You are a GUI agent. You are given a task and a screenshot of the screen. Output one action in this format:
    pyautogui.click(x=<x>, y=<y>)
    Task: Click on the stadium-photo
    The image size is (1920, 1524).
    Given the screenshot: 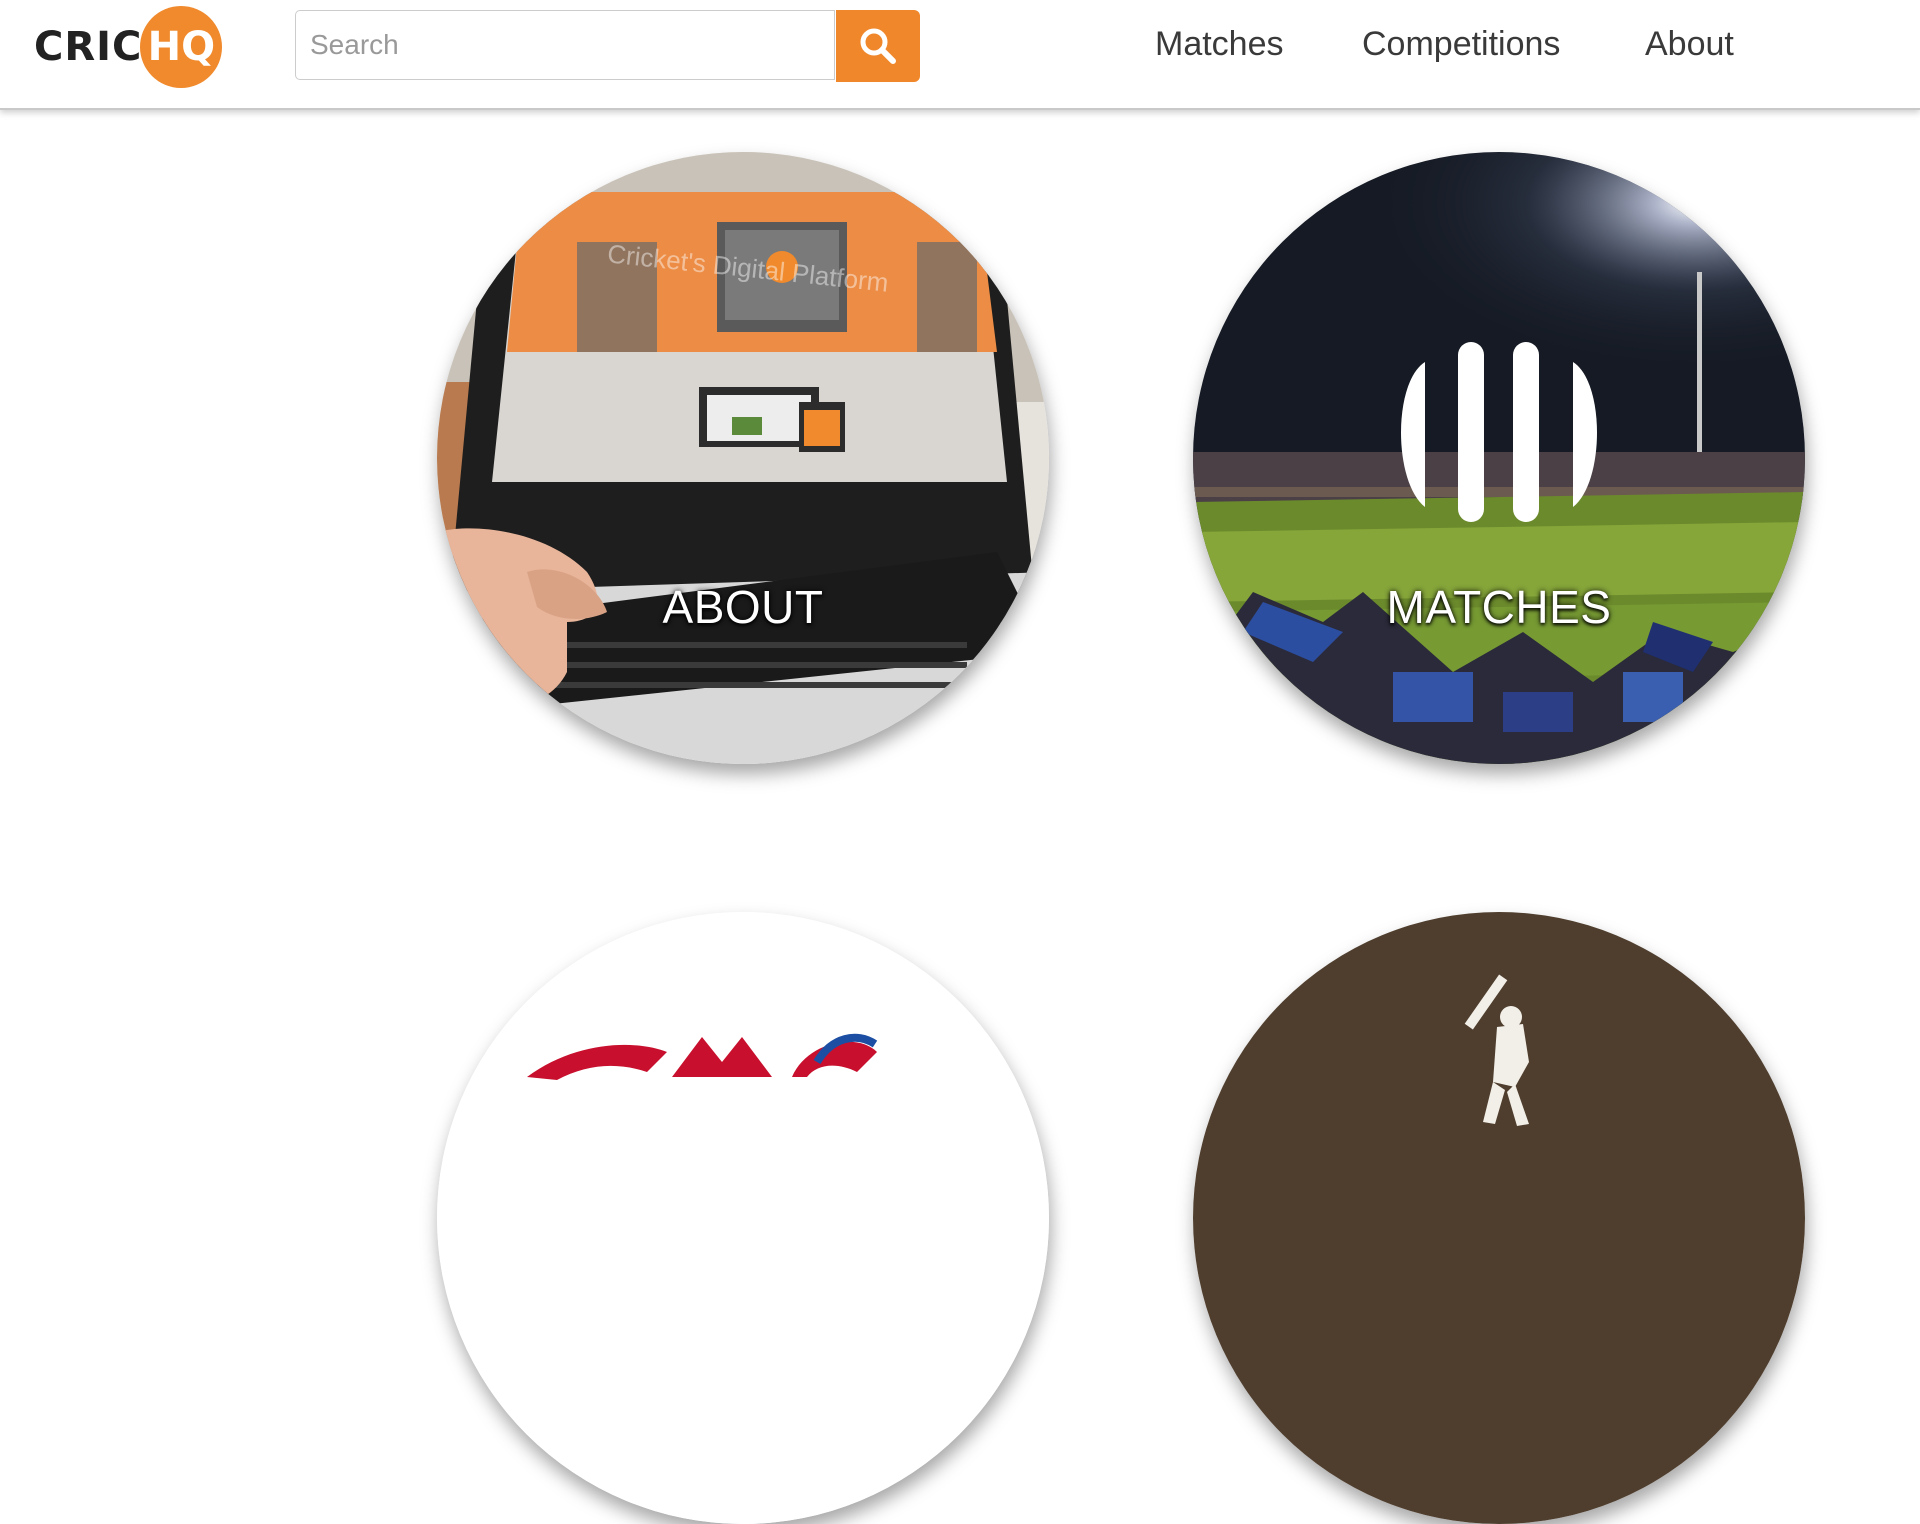 What is the action you would take?
    pyautogui.click(x=1499, y=458)
    